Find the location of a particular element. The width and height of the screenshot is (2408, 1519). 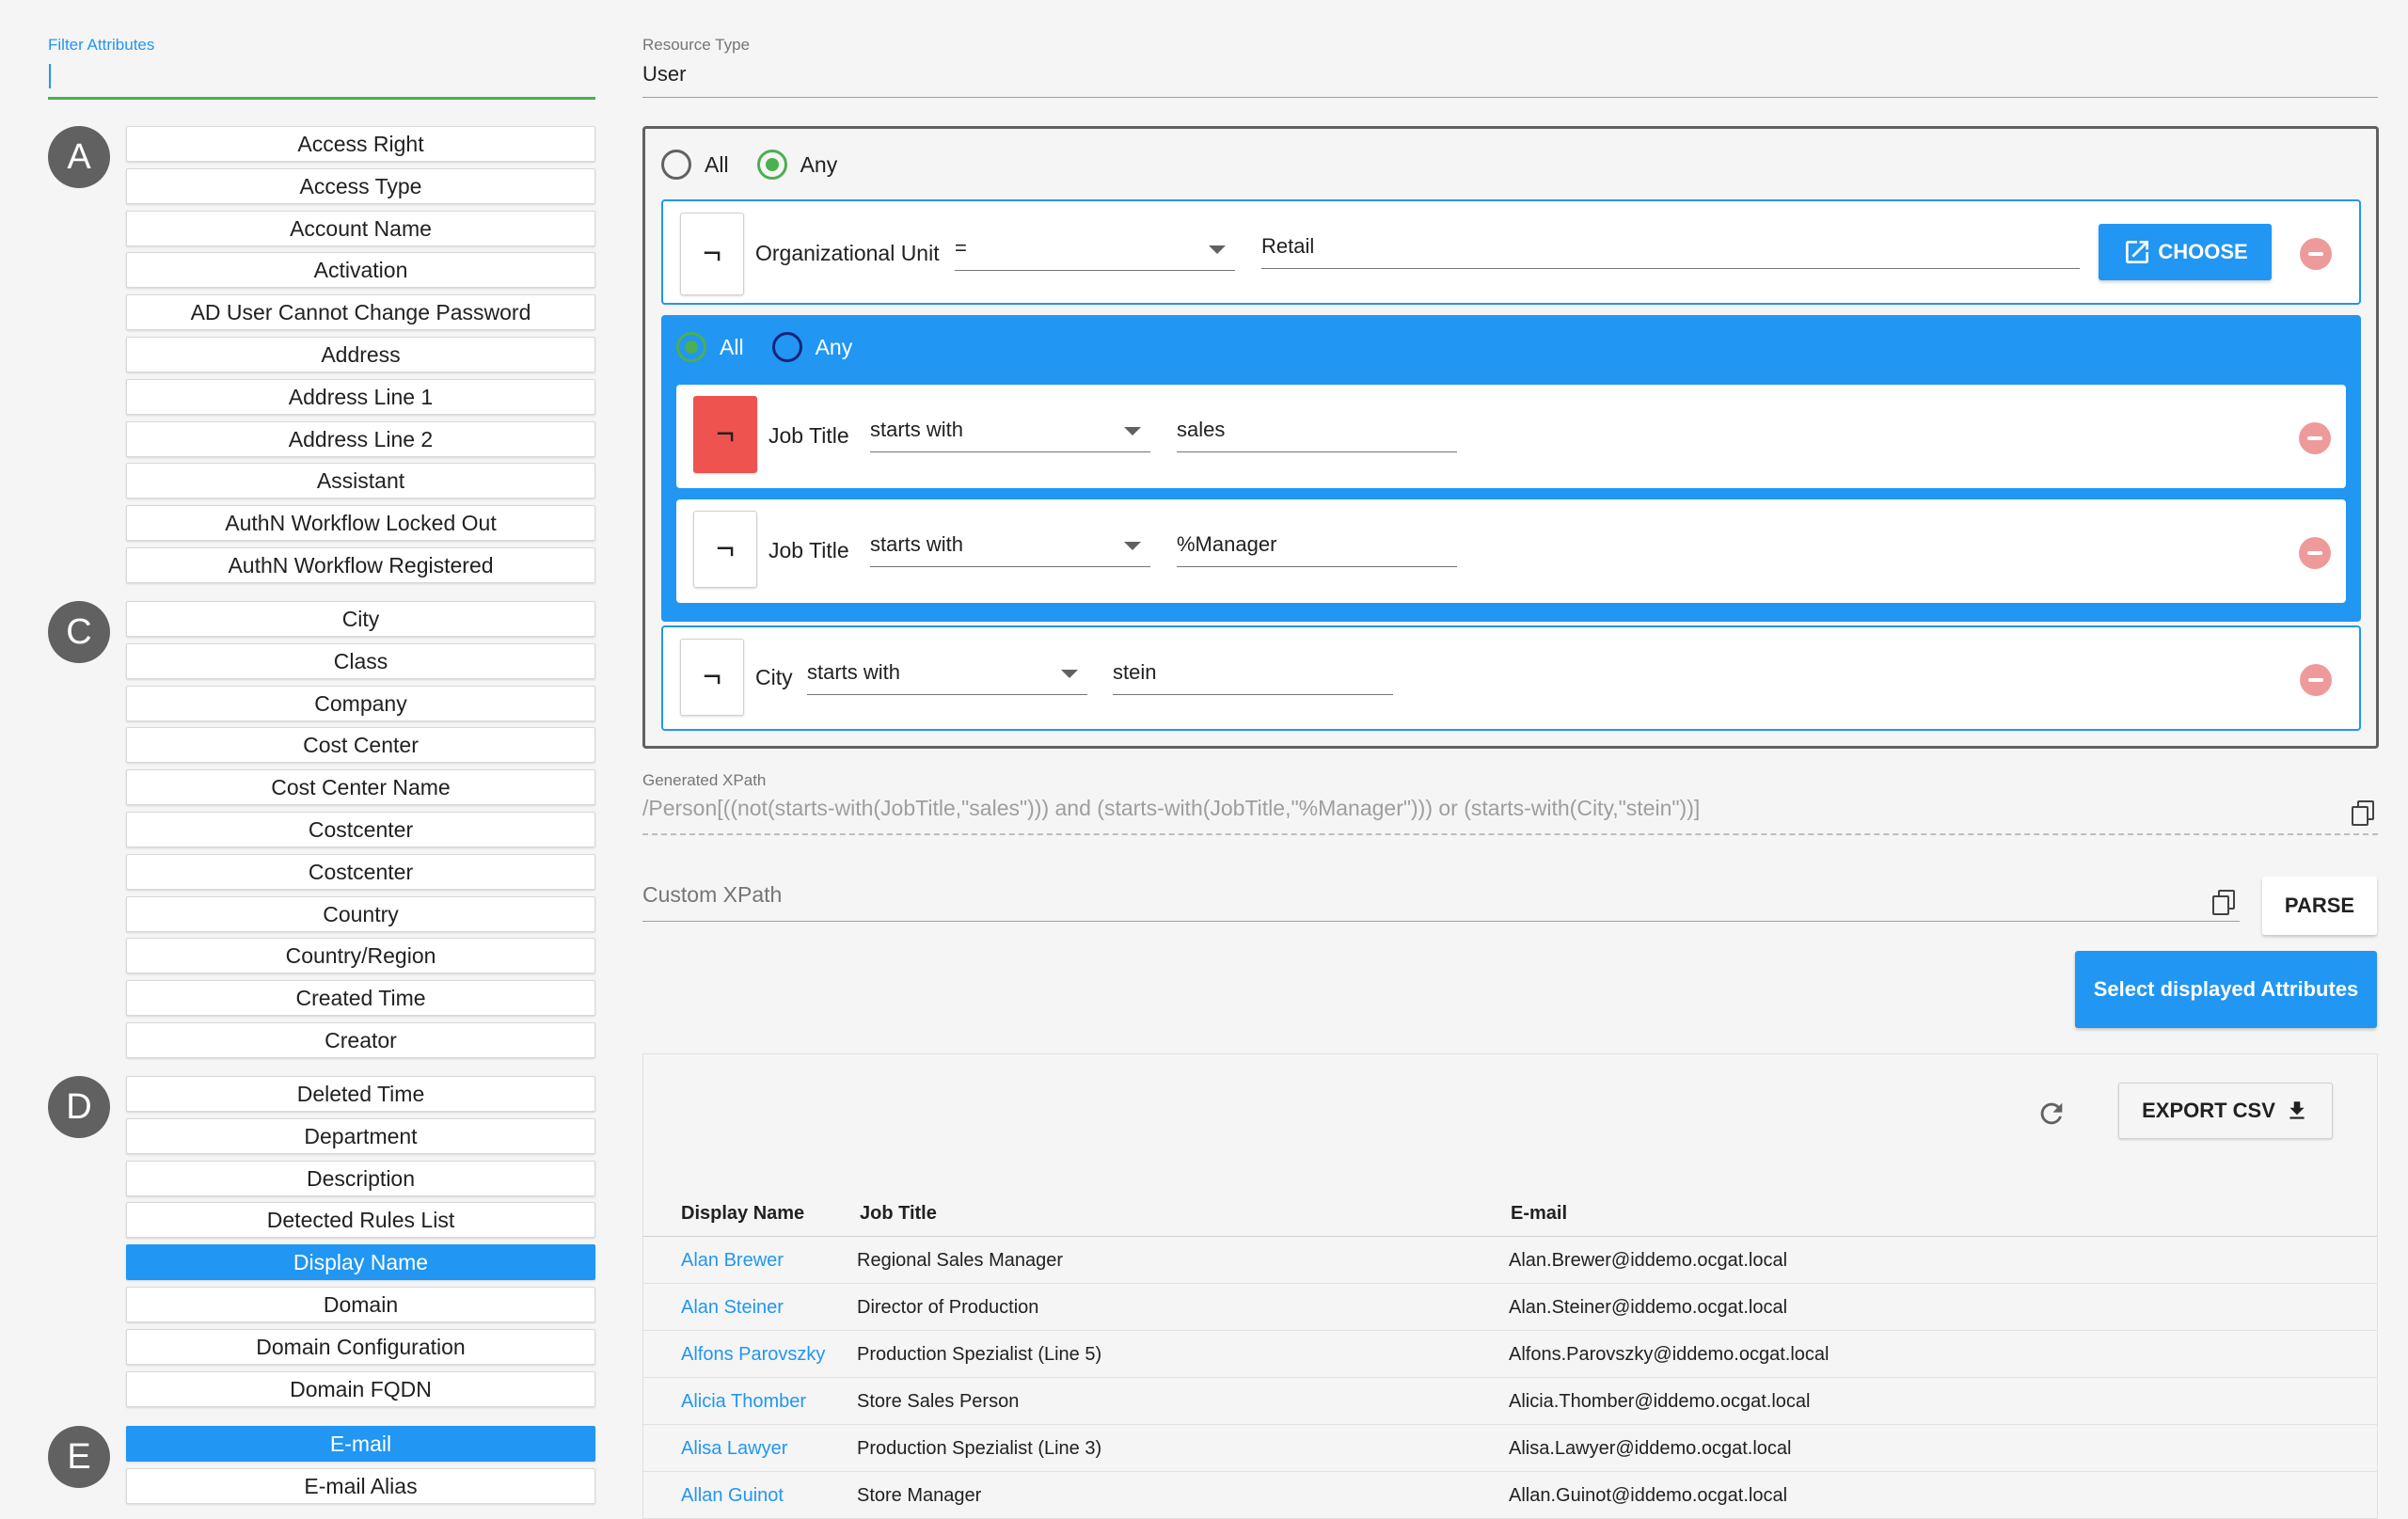

attribute-item: AD User Cannot Change Password is located at coordinates (361, 312).